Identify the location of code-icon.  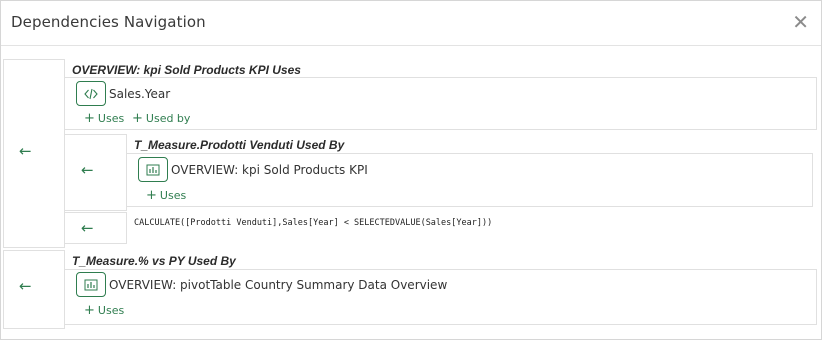
(91, 93).